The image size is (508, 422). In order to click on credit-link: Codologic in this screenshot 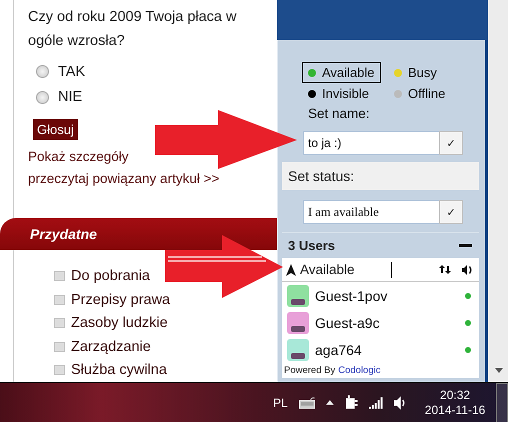, I will do `click(359, 370)`.